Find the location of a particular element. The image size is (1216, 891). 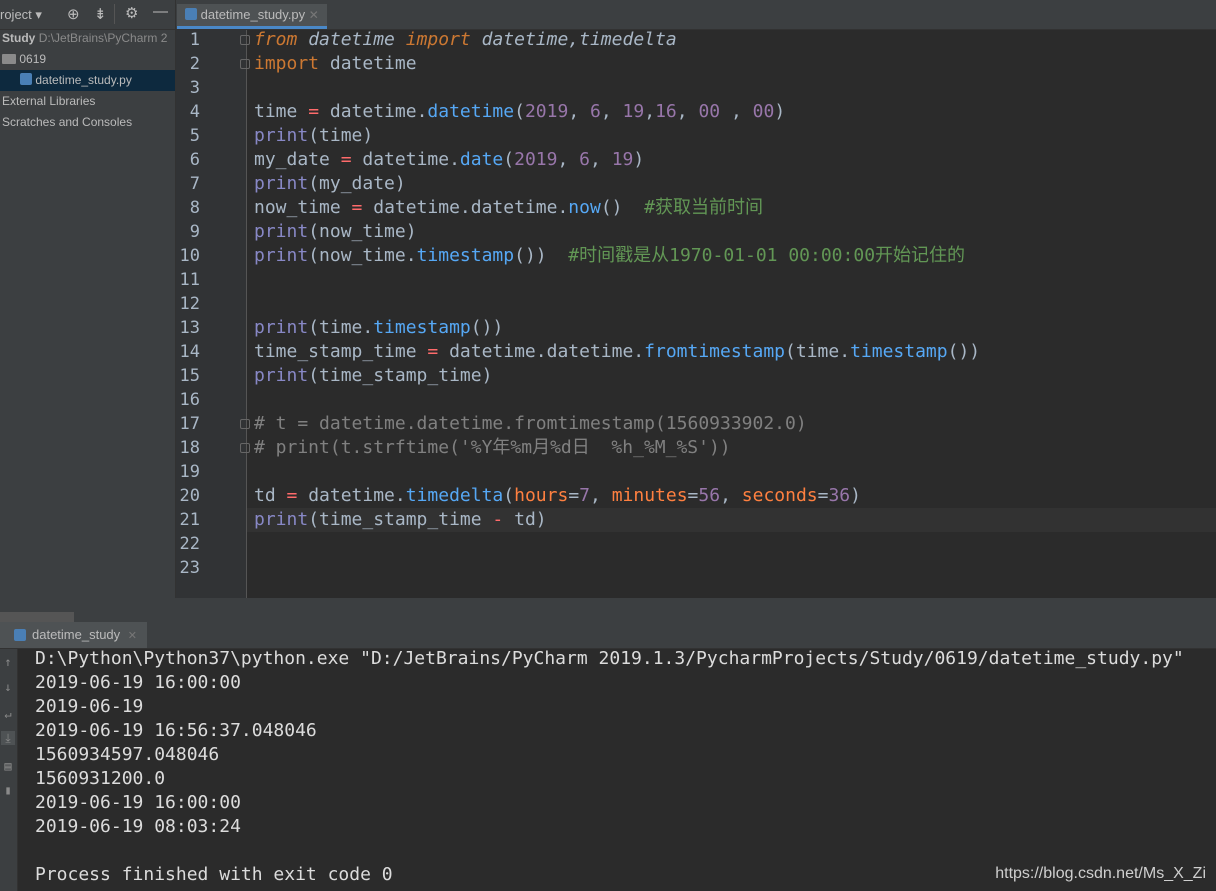

folder-icon is located at coordinates (9, 59).